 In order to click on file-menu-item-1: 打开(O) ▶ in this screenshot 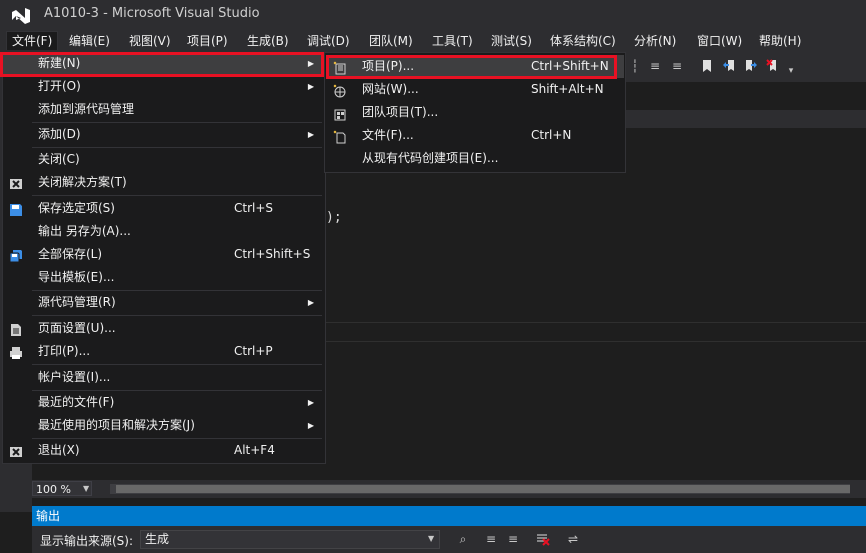, I will do `click(163, 86)`.